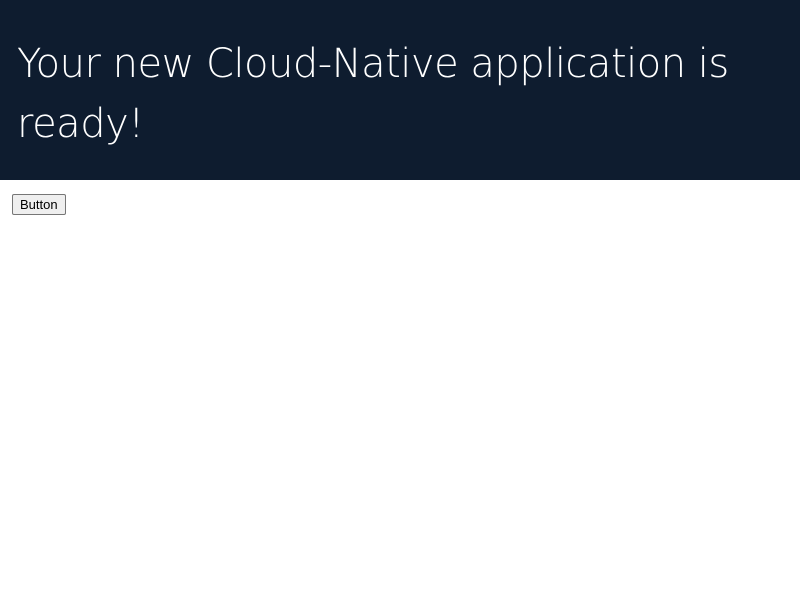 This screenshot has width=800, height=600. What do you see at coordinates (39, 204) in the screenshot?
I see `primary-button: Button` at bounding box center [39, 204].